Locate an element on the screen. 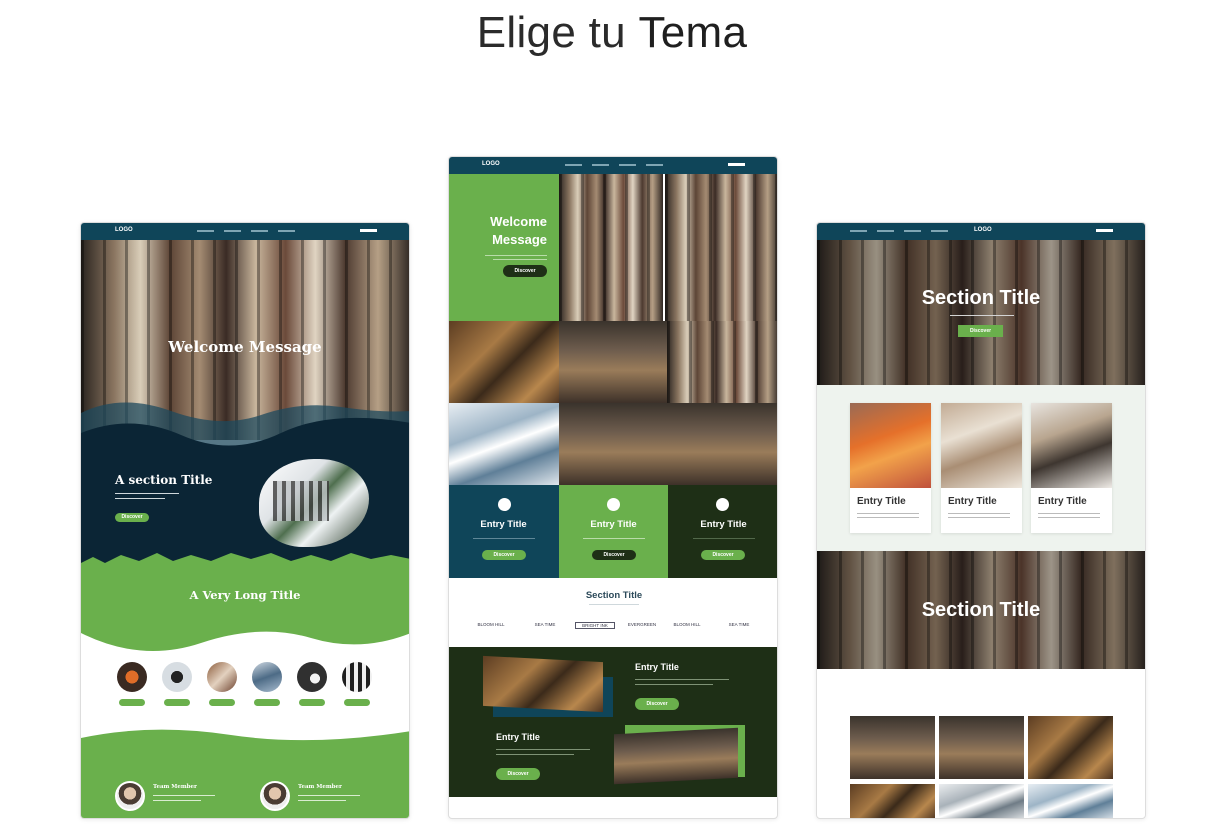 The height and width of the screenshot is (838, 1224). page-title-emphasis: Tema is located at coordinates (693, 32).